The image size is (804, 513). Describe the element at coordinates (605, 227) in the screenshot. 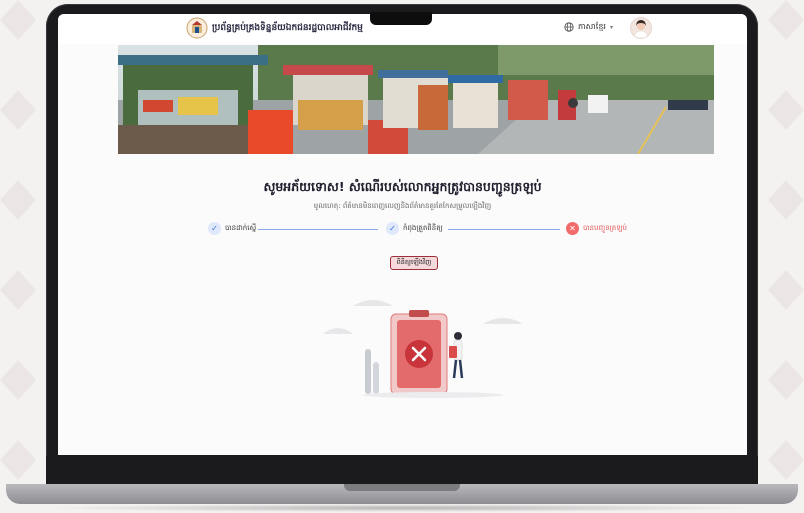

I see `step-label: បានបញ្ជូនត្រឡប់` at that location.